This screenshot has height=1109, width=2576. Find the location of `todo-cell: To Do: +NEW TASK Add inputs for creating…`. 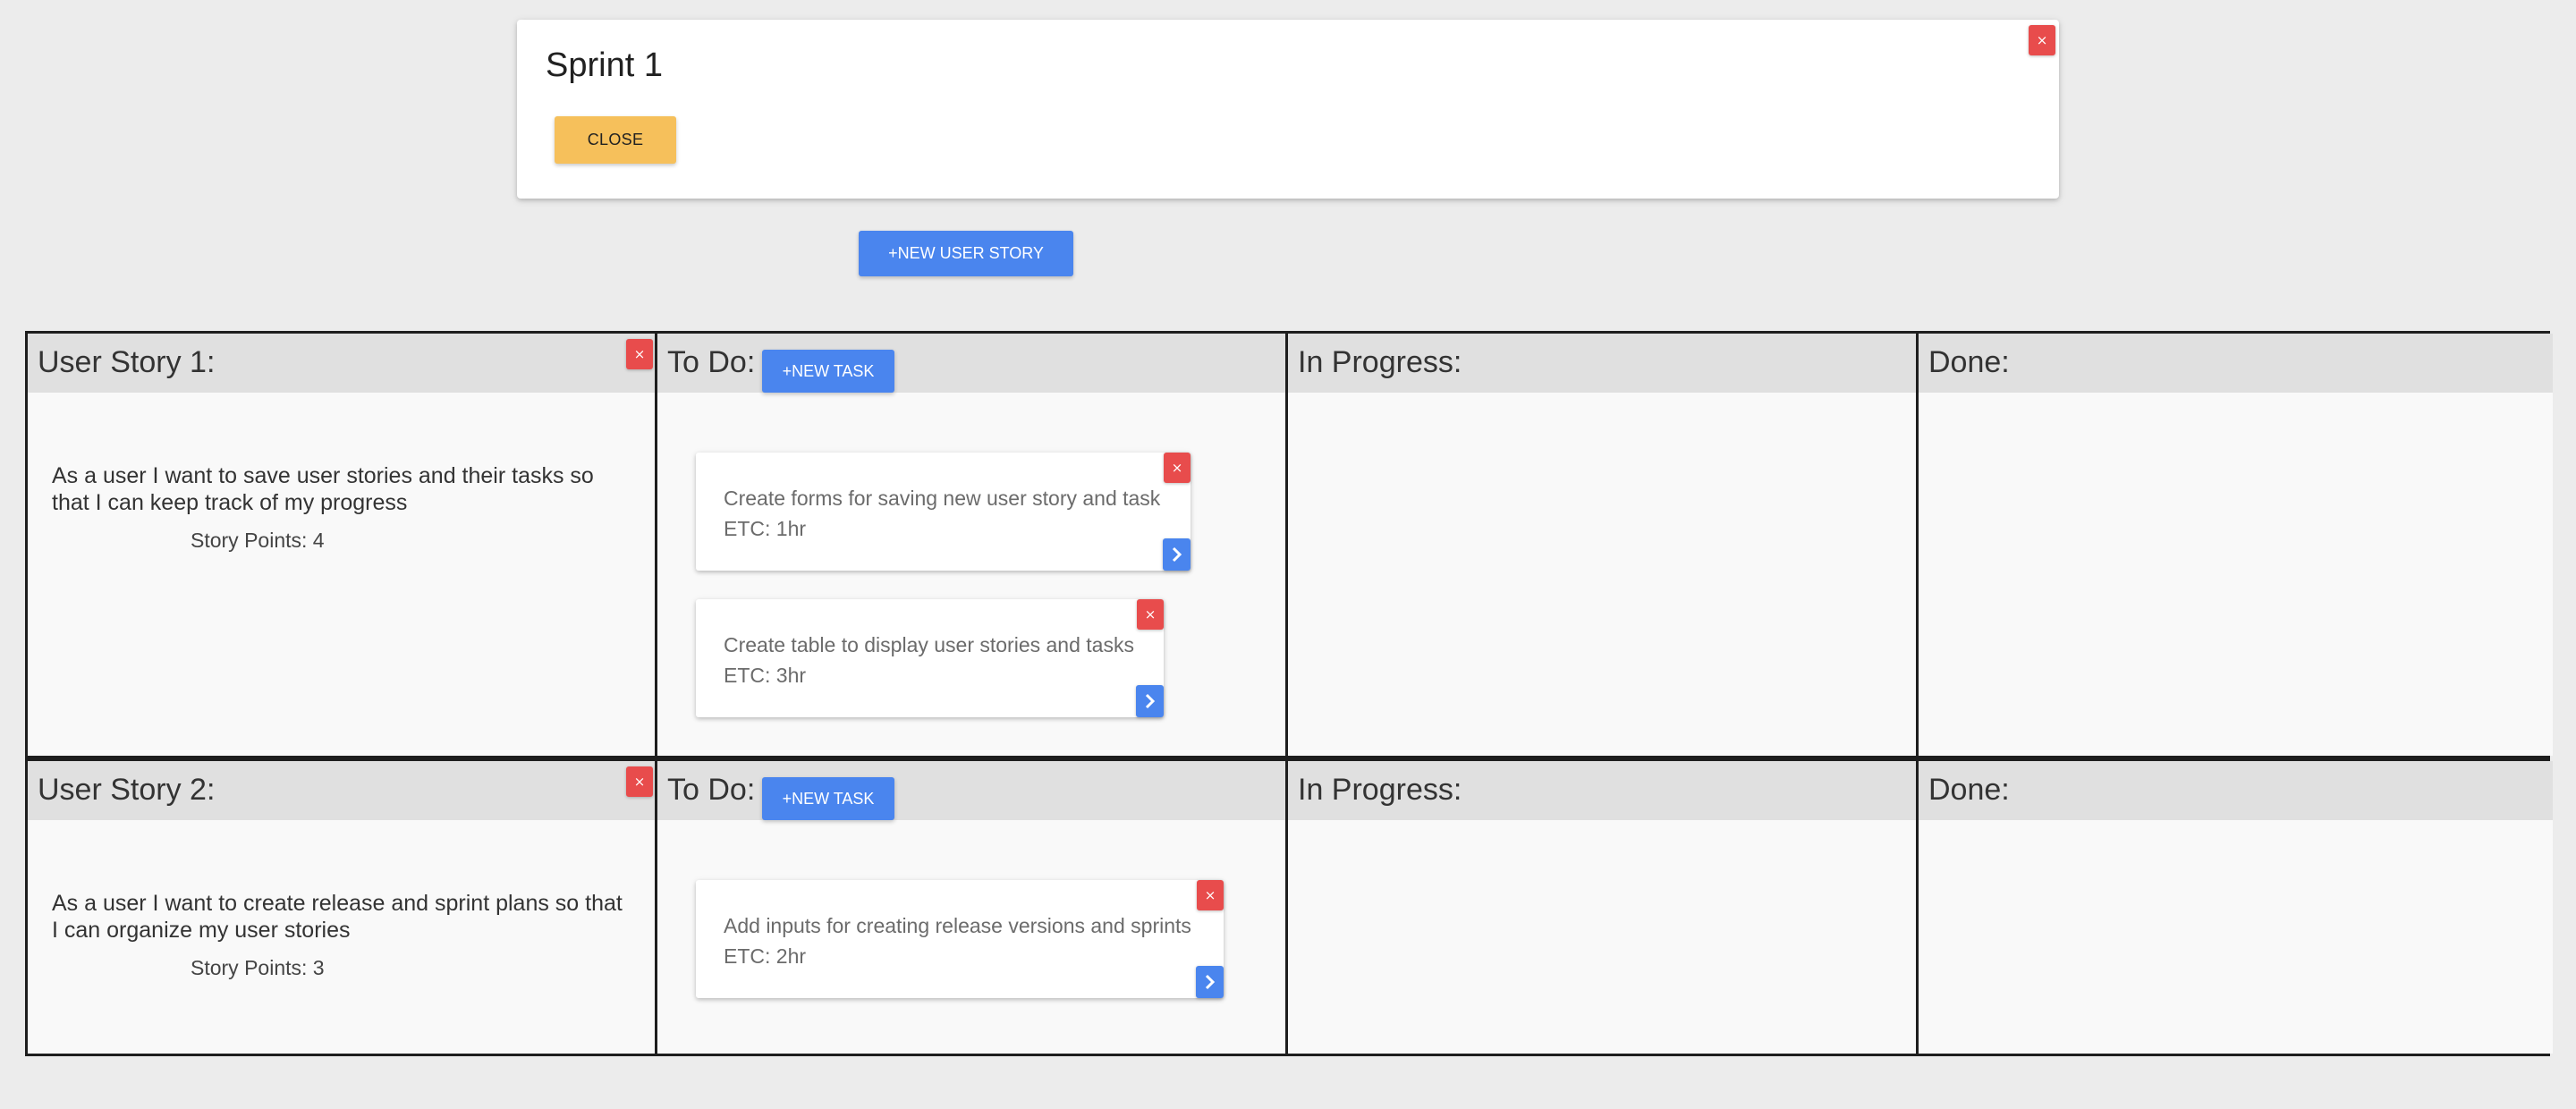

todo-cell: To Do: +NEW TASK Add inputs for creating… is located at coordinates (972, 907).